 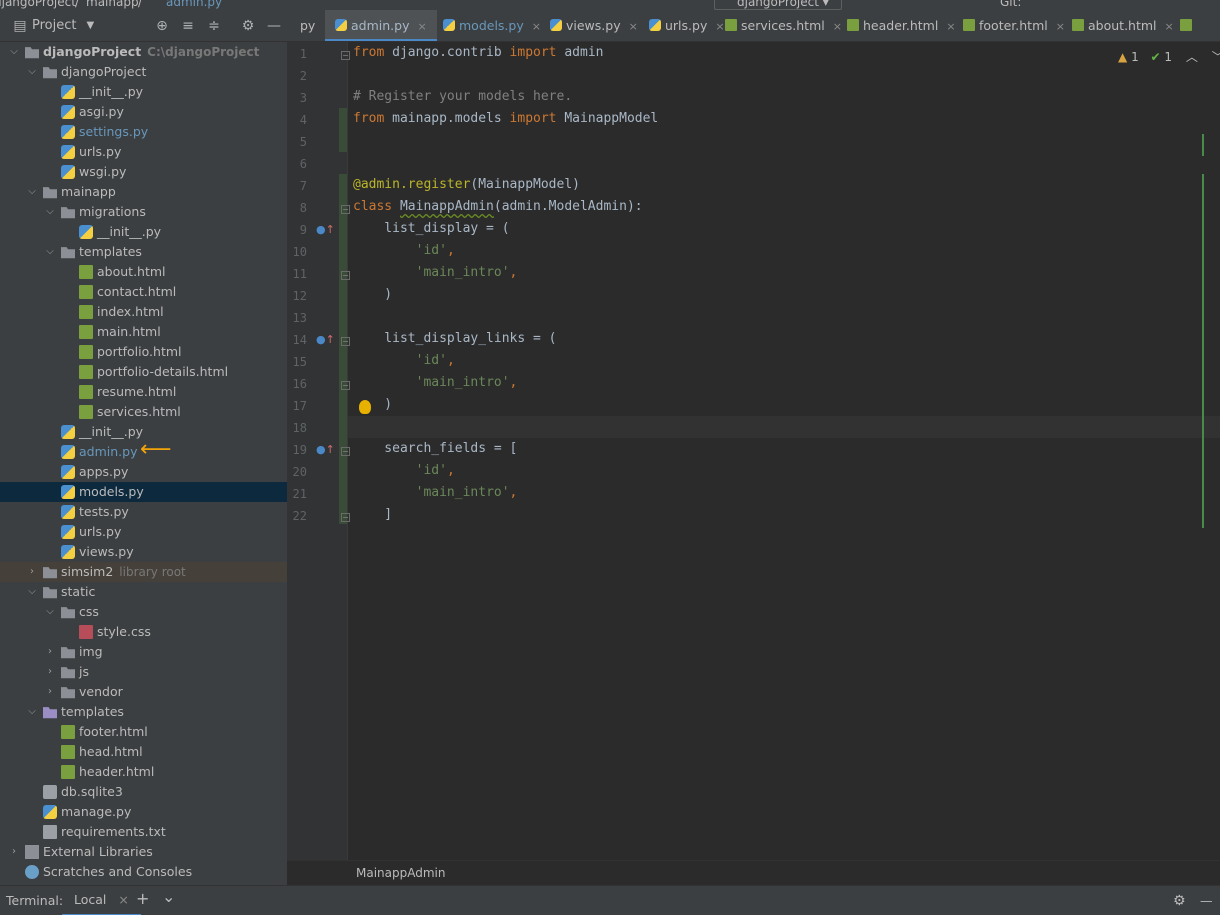 What do you see at coordinates (143, 232) in the screenshot?
I see `tree-item: __init__.py` at bounding box center [143, 232].